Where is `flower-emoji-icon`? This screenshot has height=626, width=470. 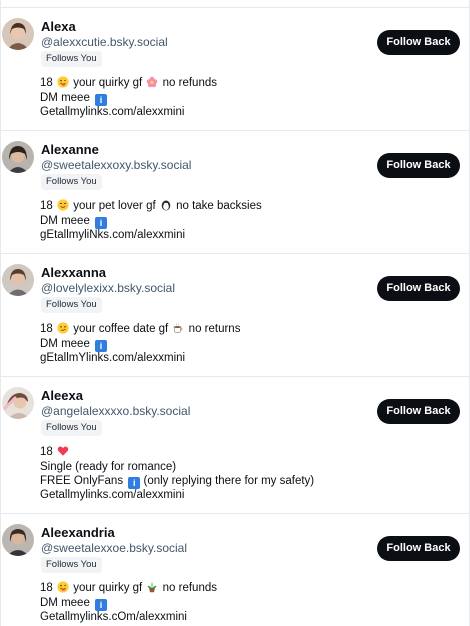
flower-emoji-icon is located at coordinates (152, 82).